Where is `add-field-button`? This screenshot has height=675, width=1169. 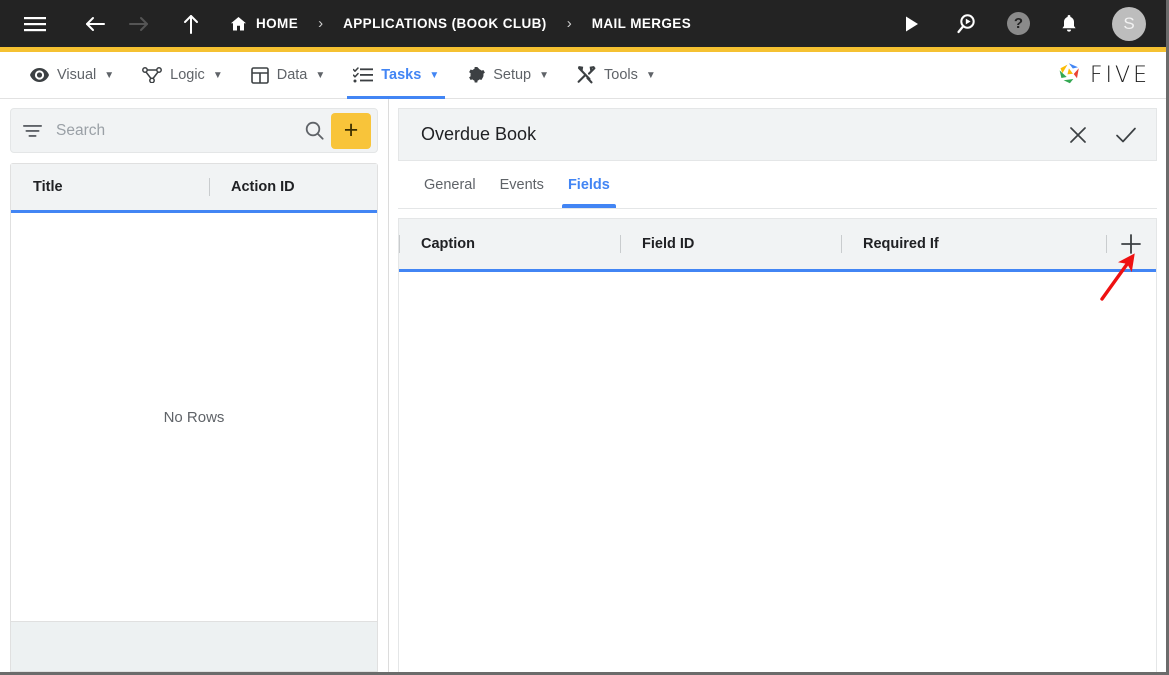
add-field-button is located at coordinates (1131, 244).